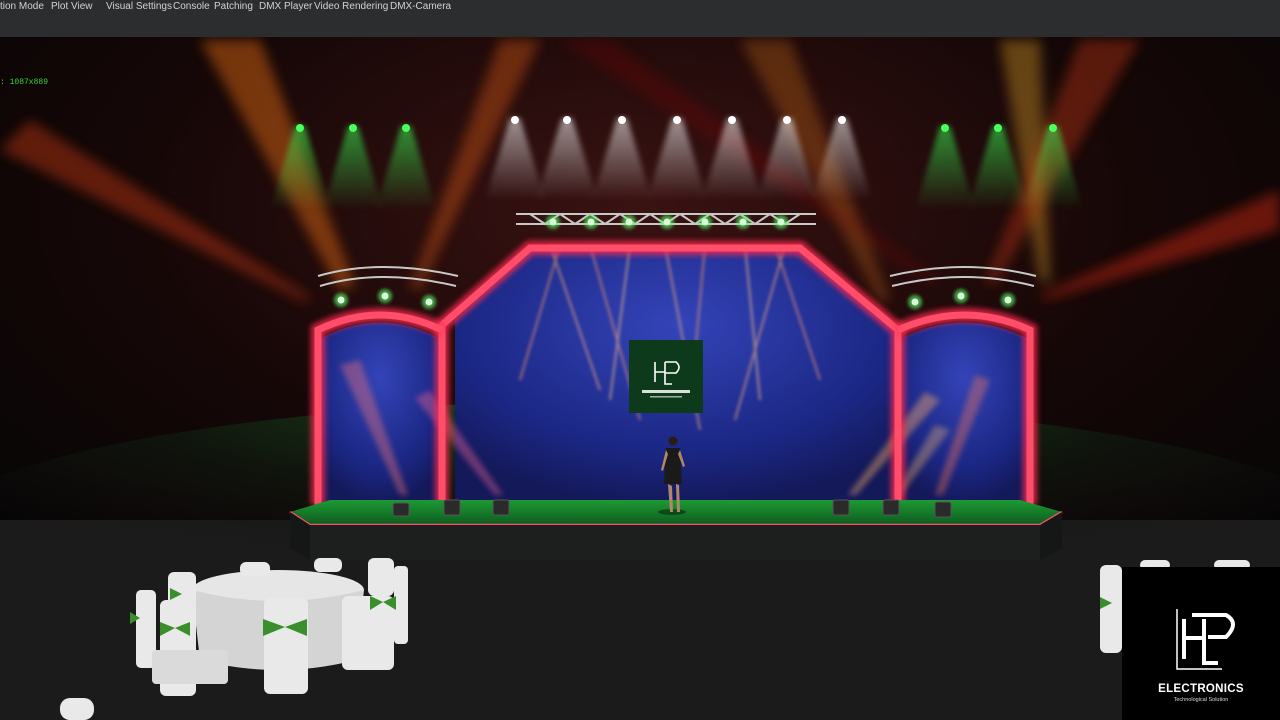 The height and width of the screenshot is (720, 1280). What do you see at coordinates (1201, 689) in the screenshot?
I see `brand-name: ELECTRONICS` at bounding box center [1201, 689].